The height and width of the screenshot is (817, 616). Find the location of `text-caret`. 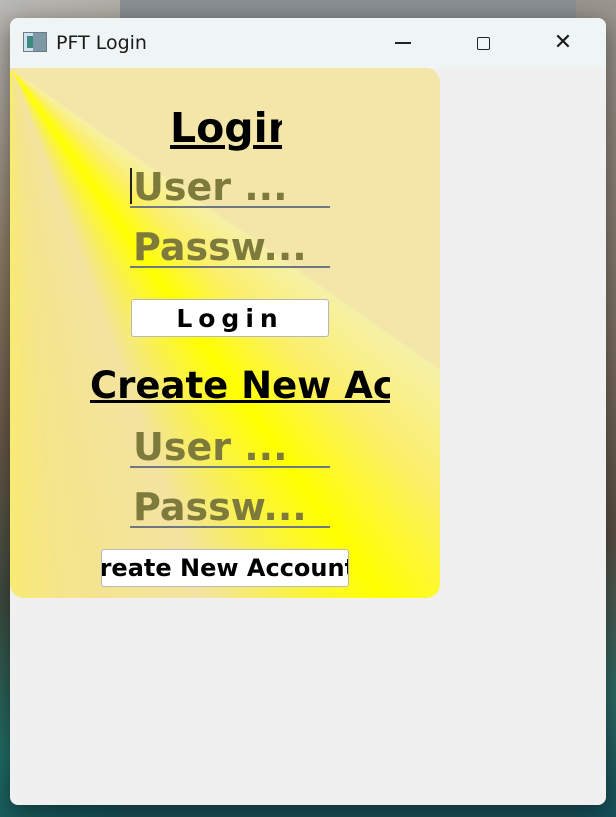

text-caret is located at coordinates (131, 186).